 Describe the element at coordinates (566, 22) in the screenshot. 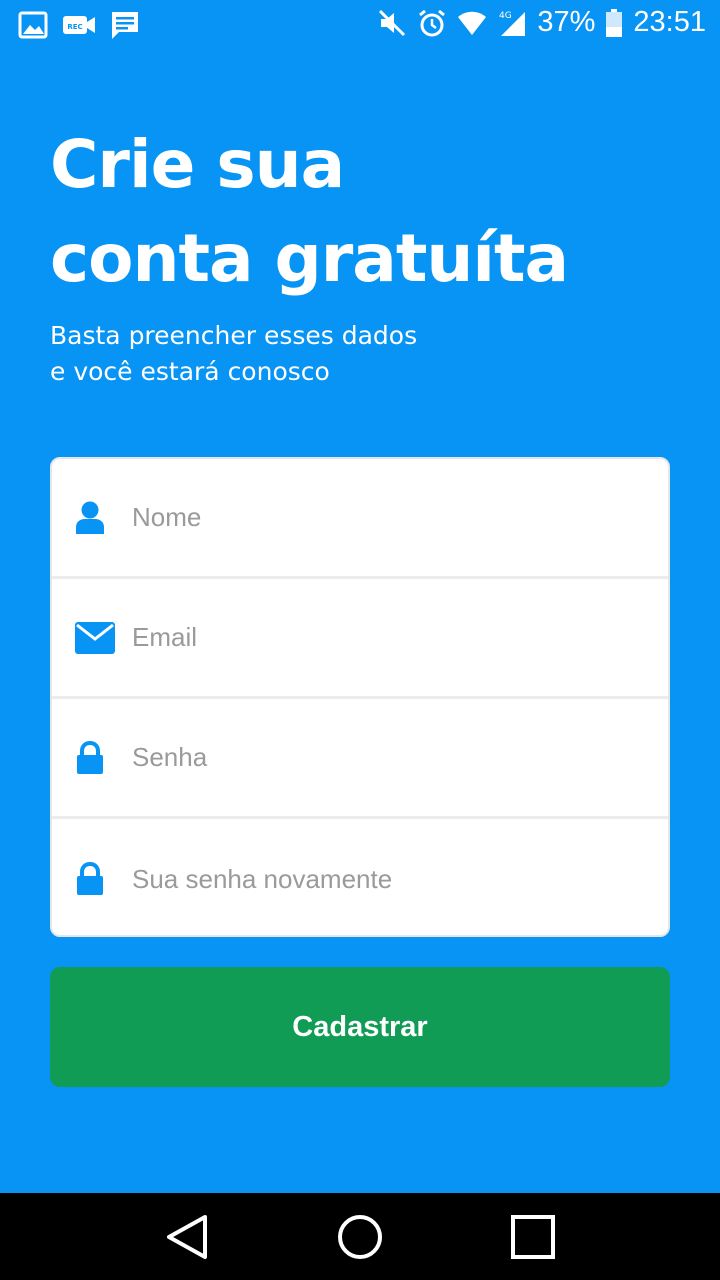

I see `battery-percent: 37%` at that location.